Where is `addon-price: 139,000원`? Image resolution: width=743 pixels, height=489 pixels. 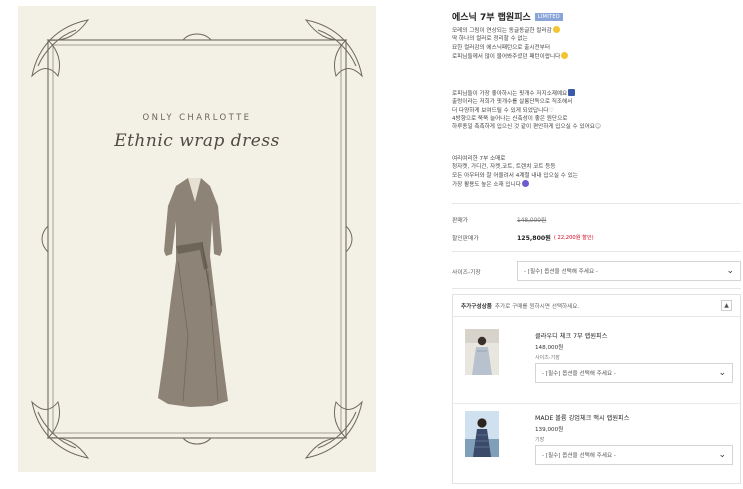 addon-price: 139,000원 is located at coordinates (549, 430).